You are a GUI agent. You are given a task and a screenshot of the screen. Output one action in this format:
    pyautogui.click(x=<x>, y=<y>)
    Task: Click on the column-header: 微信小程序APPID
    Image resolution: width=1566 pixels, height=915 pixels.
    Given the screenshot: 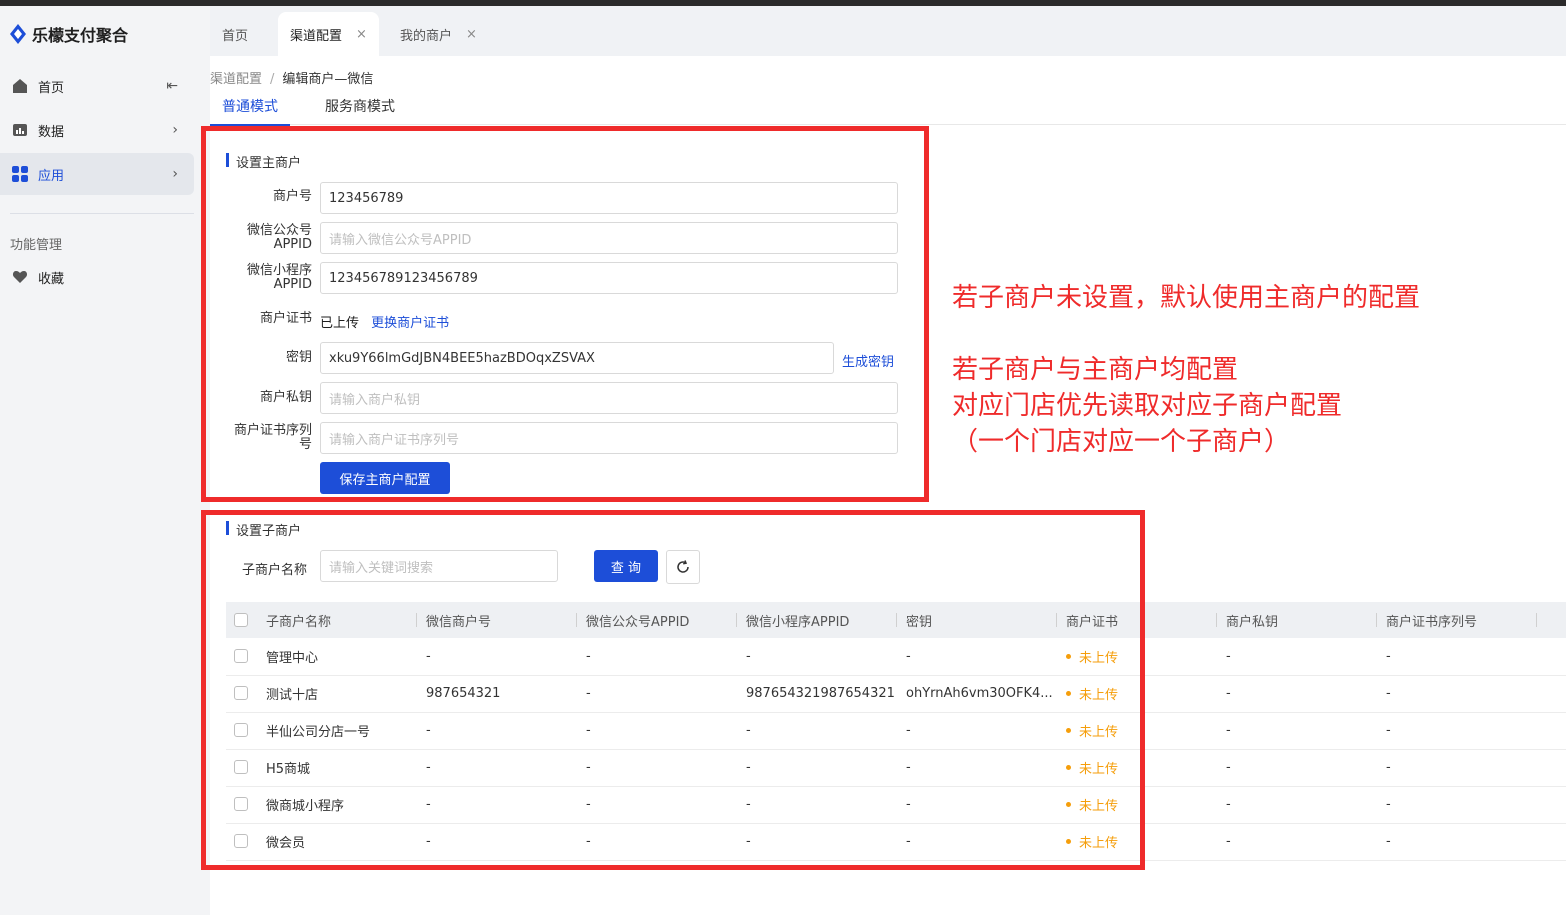 What is the action you would take?
    pyautogui.click(x=798, y=622)
    